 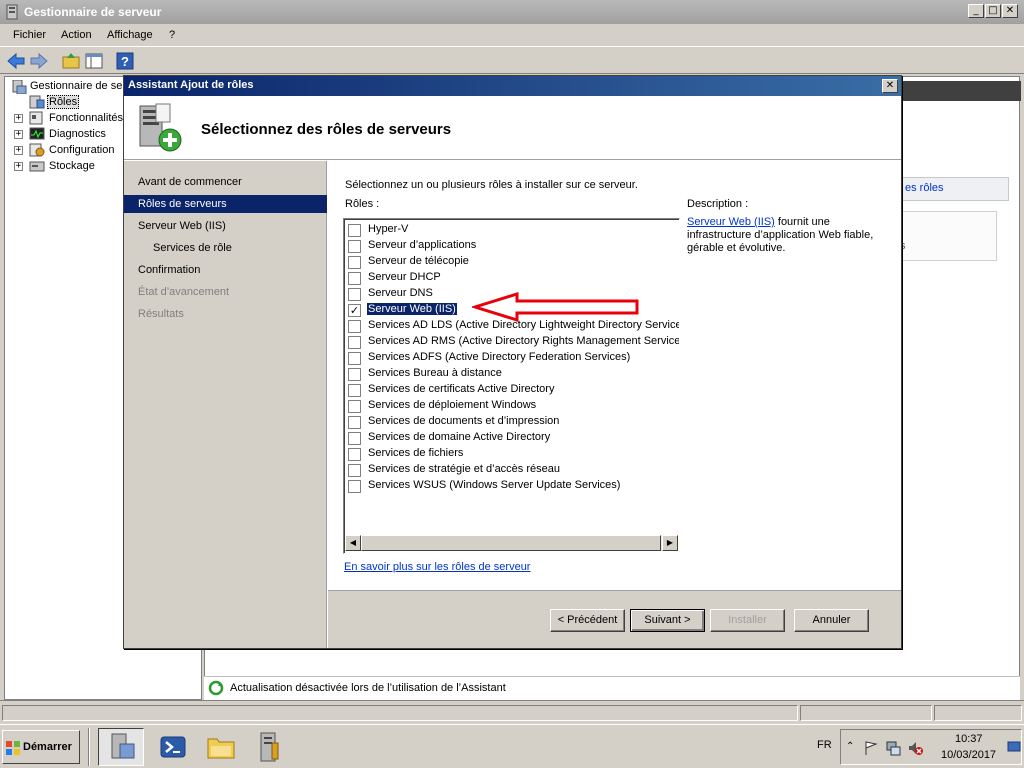 What do you see at coordinates (993, 11) in the screenshot?
I see `maximize-button: □` at bounding box center [993, 11].